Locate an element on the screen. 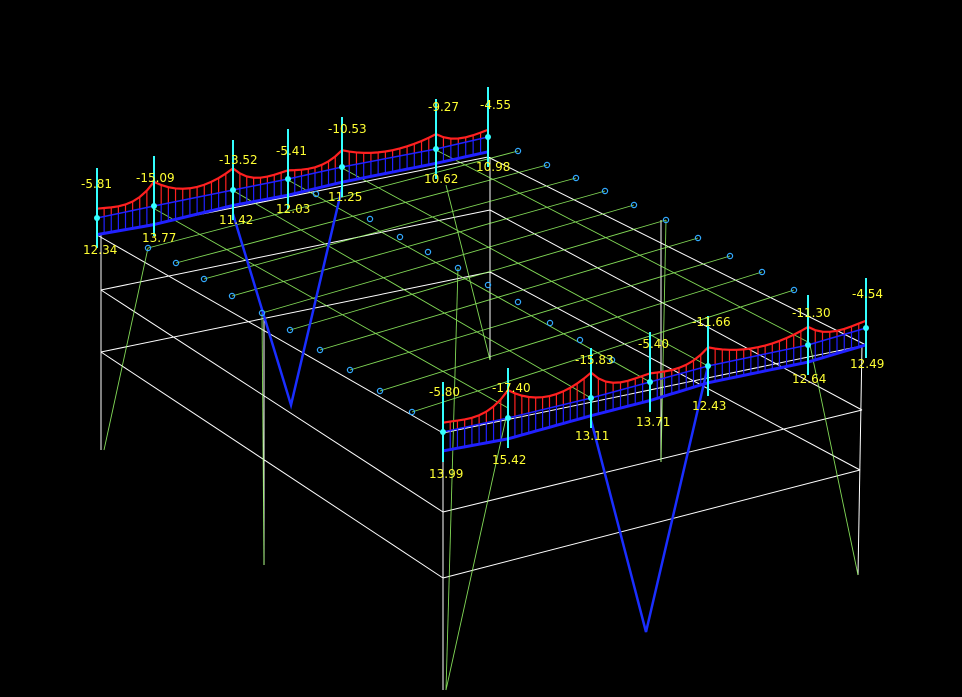 The width and height of the screenshot is (962, 697). positive-moment-label: 11.25 is located at coordinates (345, 197).